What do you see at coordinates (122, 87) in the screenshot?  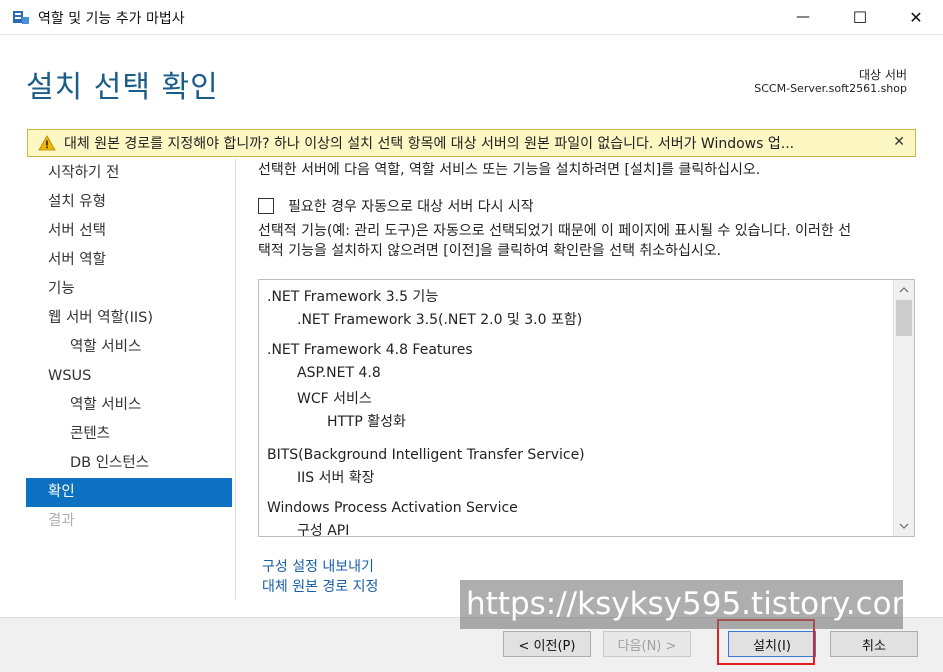 I see `page-title: 설치 선택 확인` at bounding box center [122, 87].